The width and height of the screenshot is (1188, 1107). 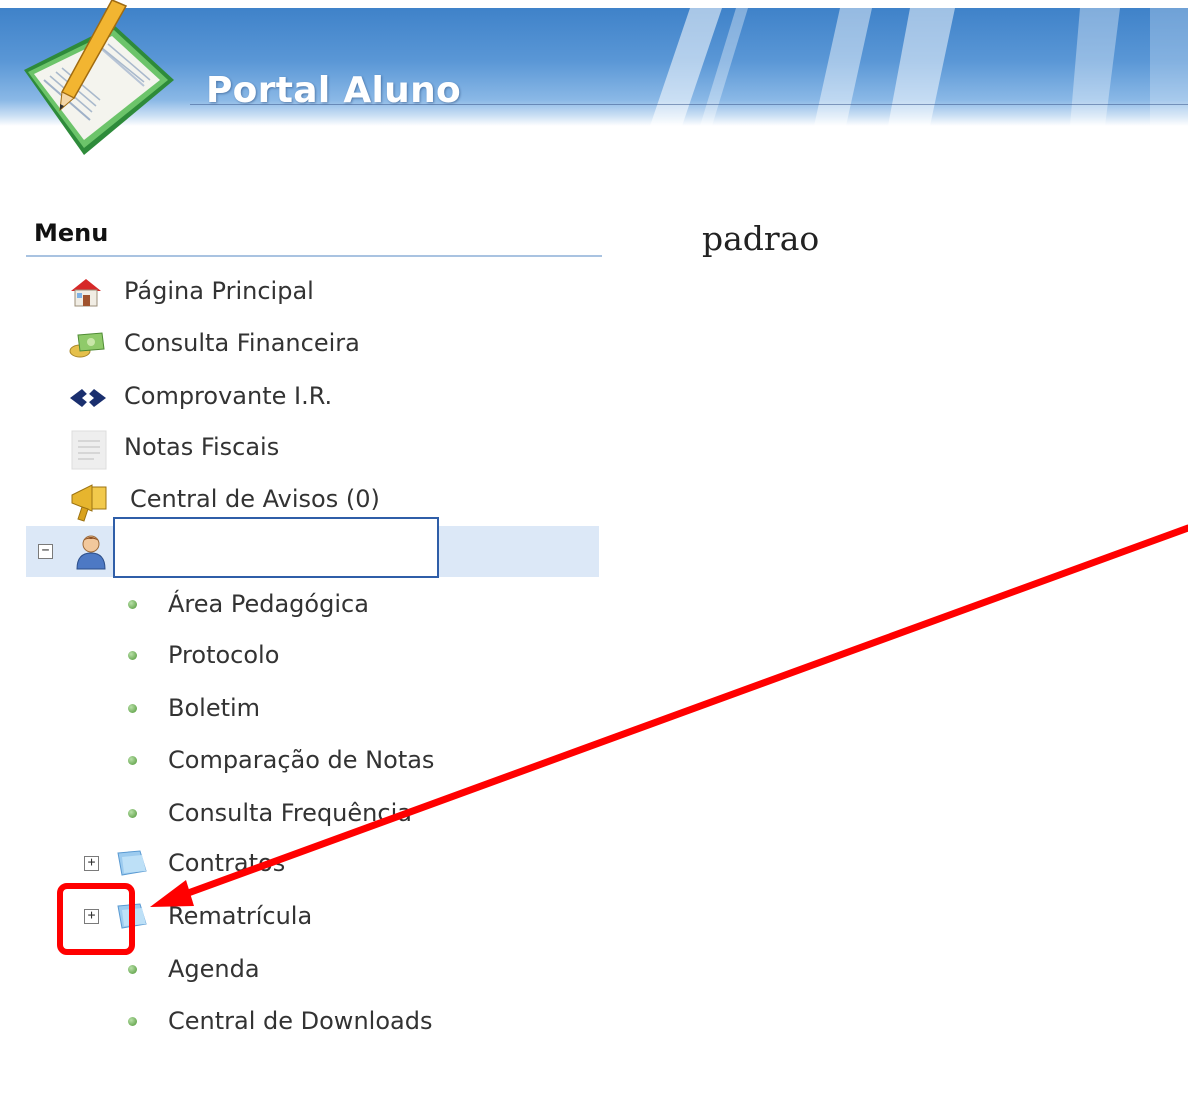 I want to click on menu-item-label: Consulta Financeira, so click(x=242, y=343).